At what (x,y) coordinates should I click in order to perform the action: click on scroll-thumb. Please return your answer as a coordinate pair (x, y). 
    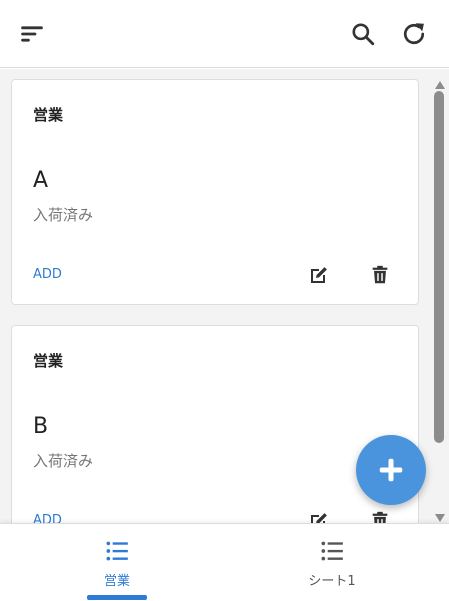
    Looking at the image, I should click on (439, 267).